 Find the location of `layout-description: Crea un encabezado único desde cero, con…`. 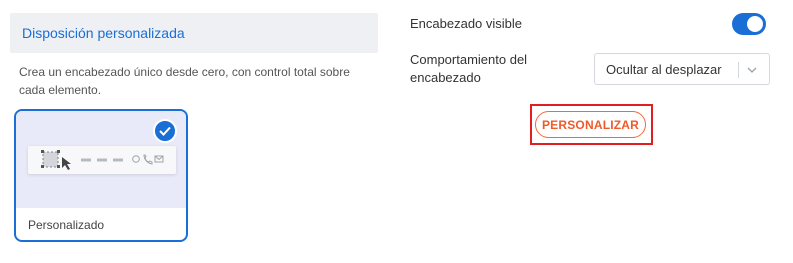

layout-description: Crea un encabezado único desde cero, con… is located at coordinates (184, 81).